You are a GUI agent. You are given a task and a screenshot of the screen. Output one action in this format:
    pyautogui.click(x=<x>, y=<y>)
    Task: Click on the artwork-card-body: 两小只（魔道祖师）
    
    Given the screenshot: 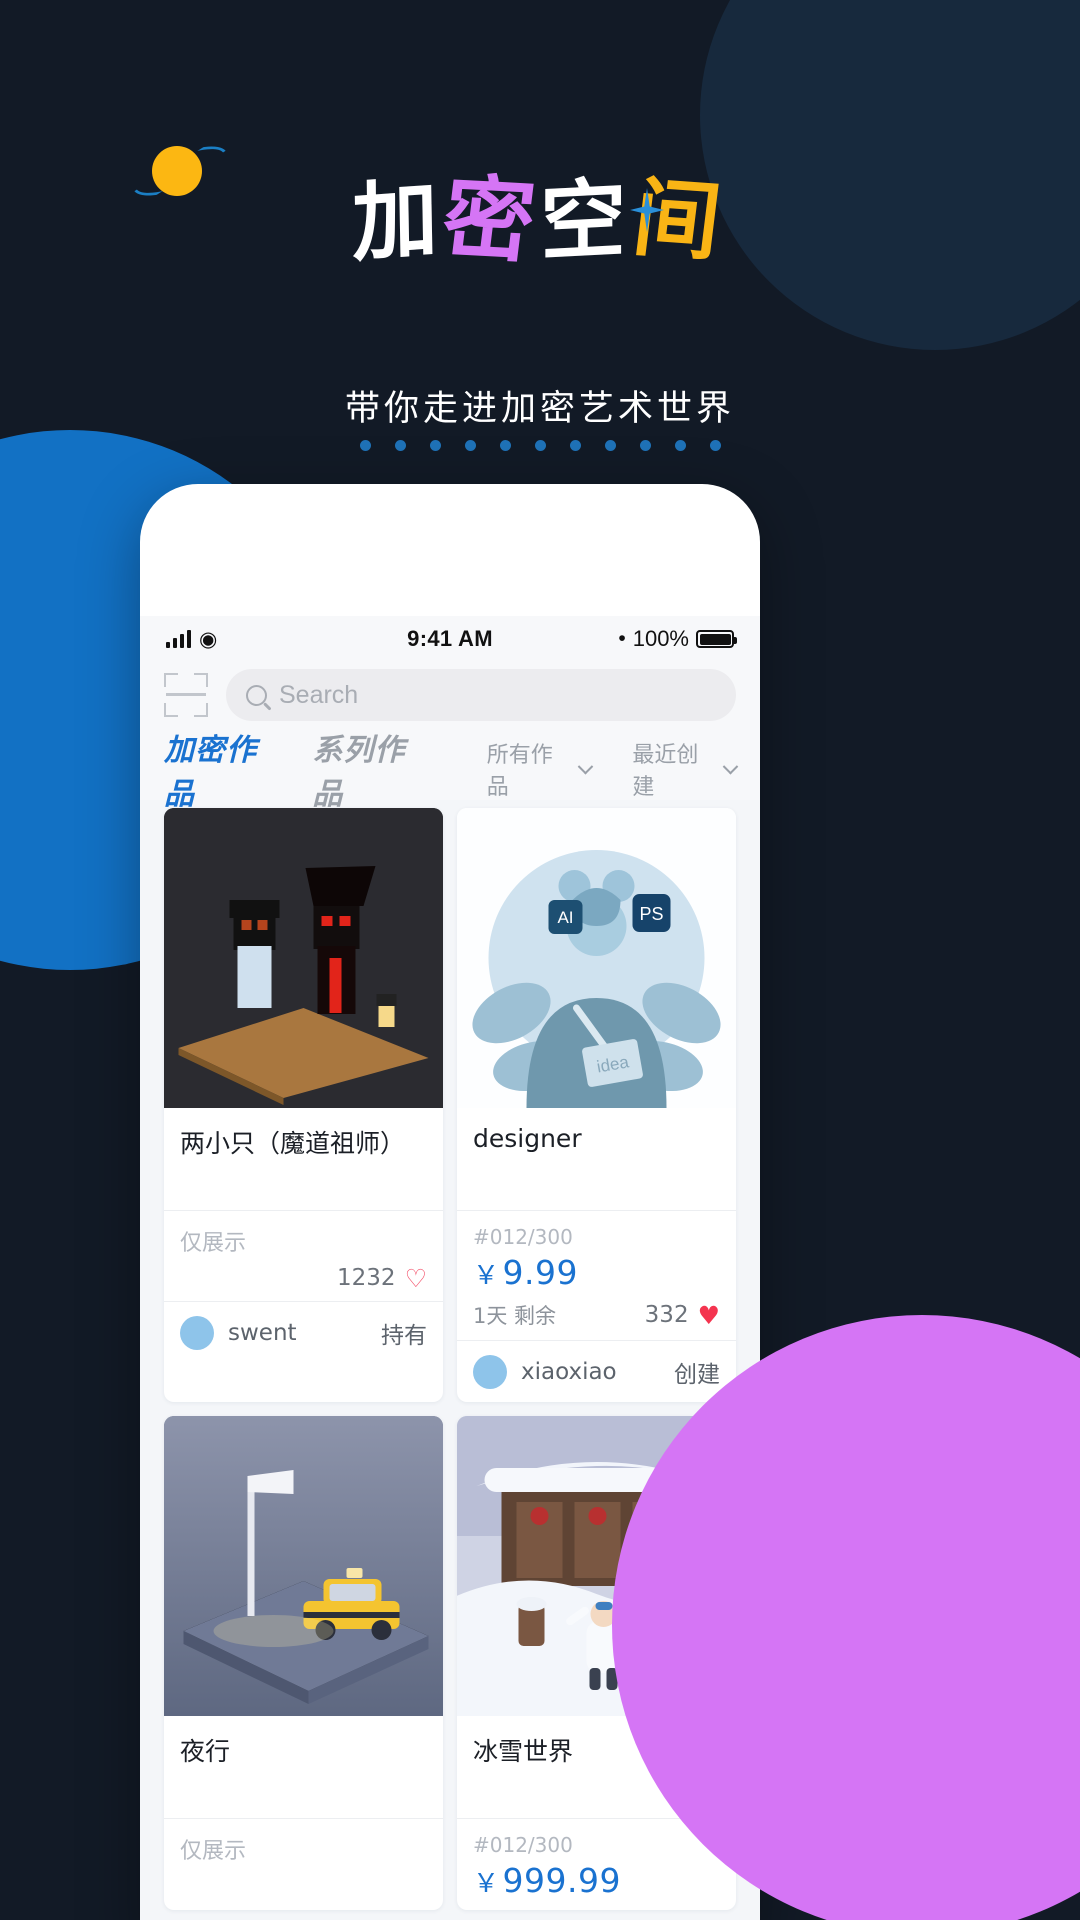 What is the action you would take?
    pyautogui.click(x=303, y=1156)
    